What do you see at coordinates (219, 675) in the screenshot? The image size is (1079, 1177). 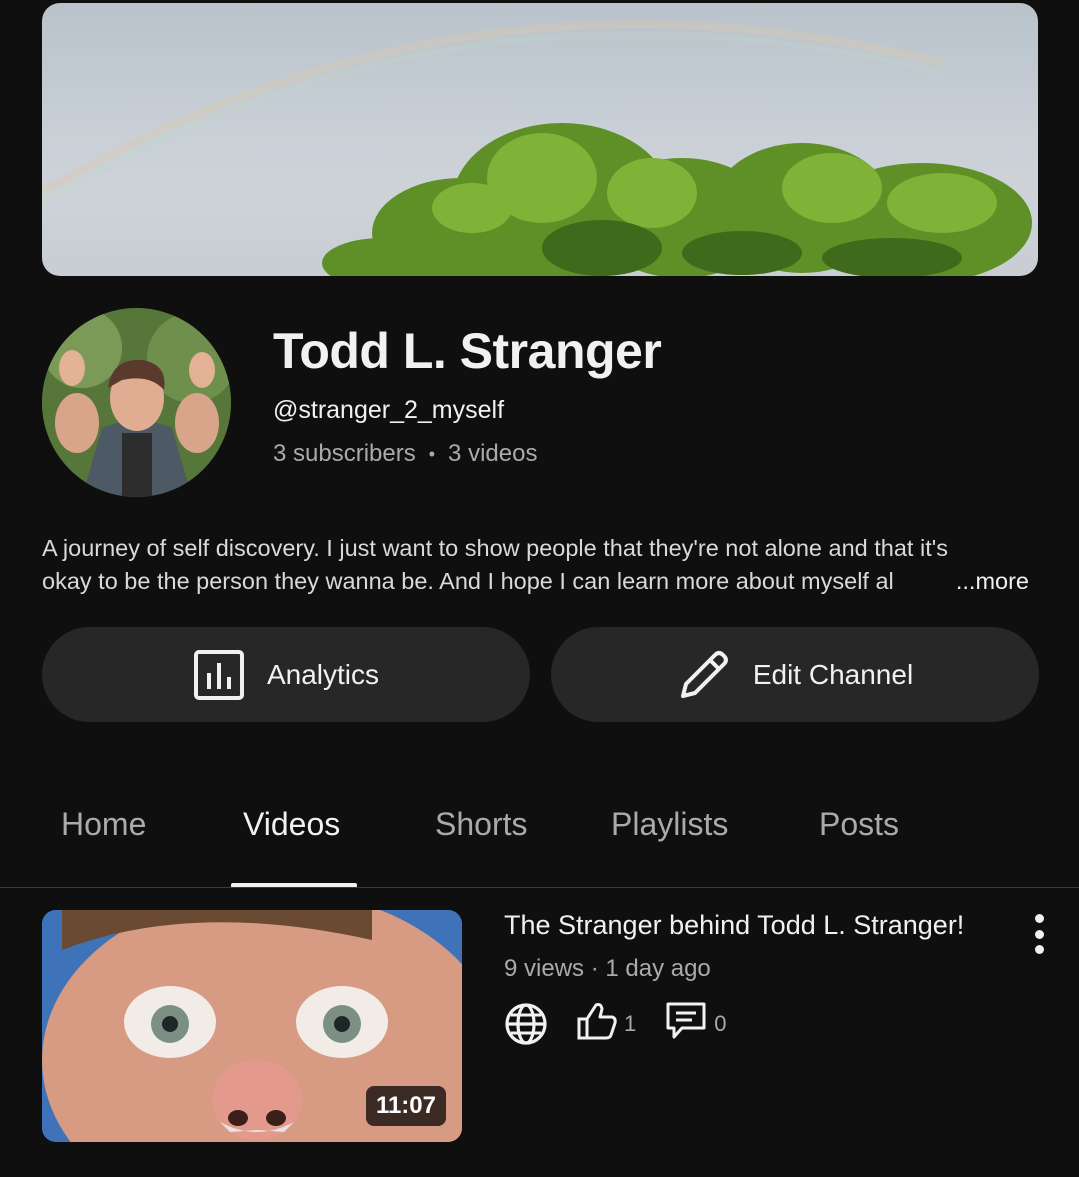 I see `analytics-icon` at bounding box center [219, 675].